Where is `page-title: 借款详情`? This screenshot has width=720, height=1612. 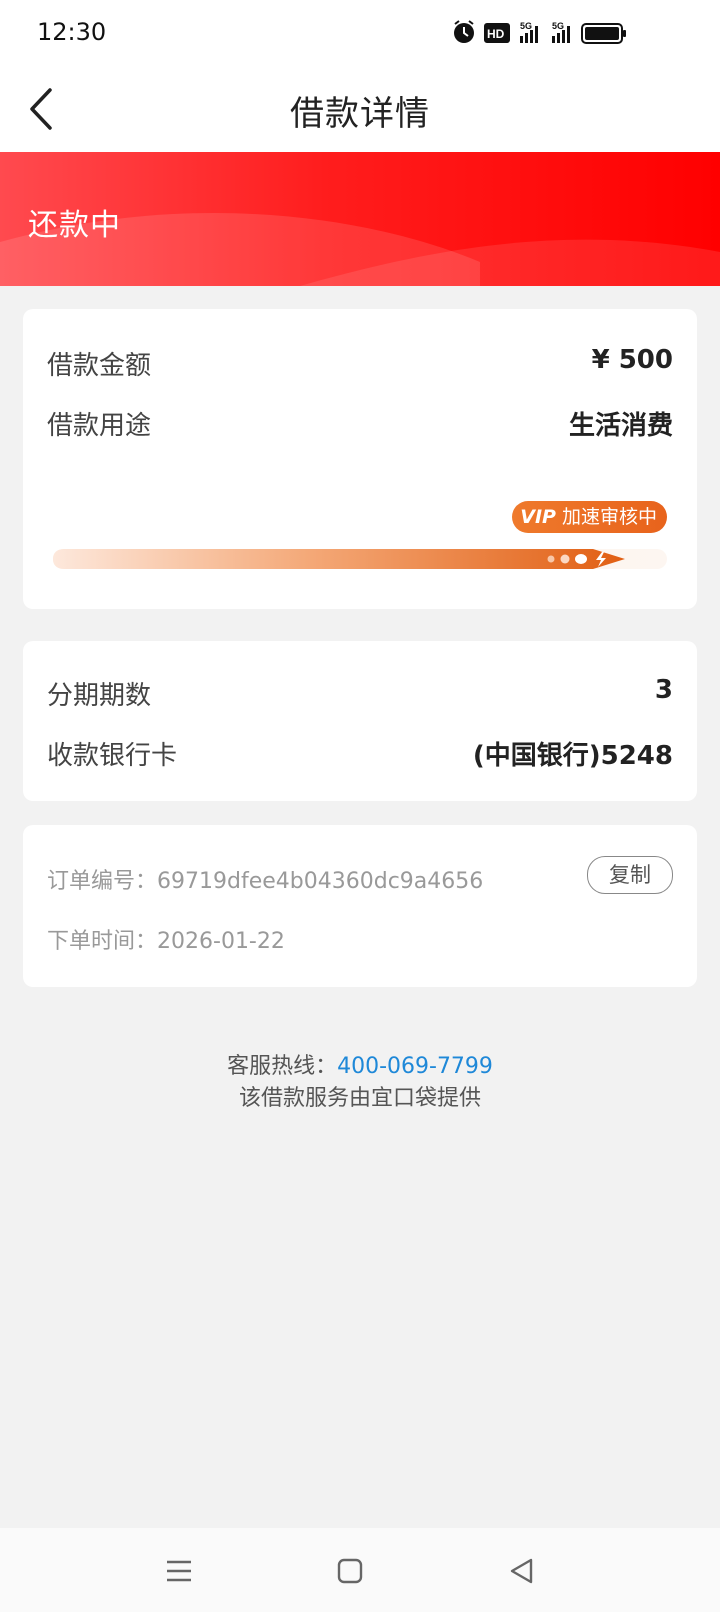 page-title: 借款详情 is located at coordinates (360, 114).